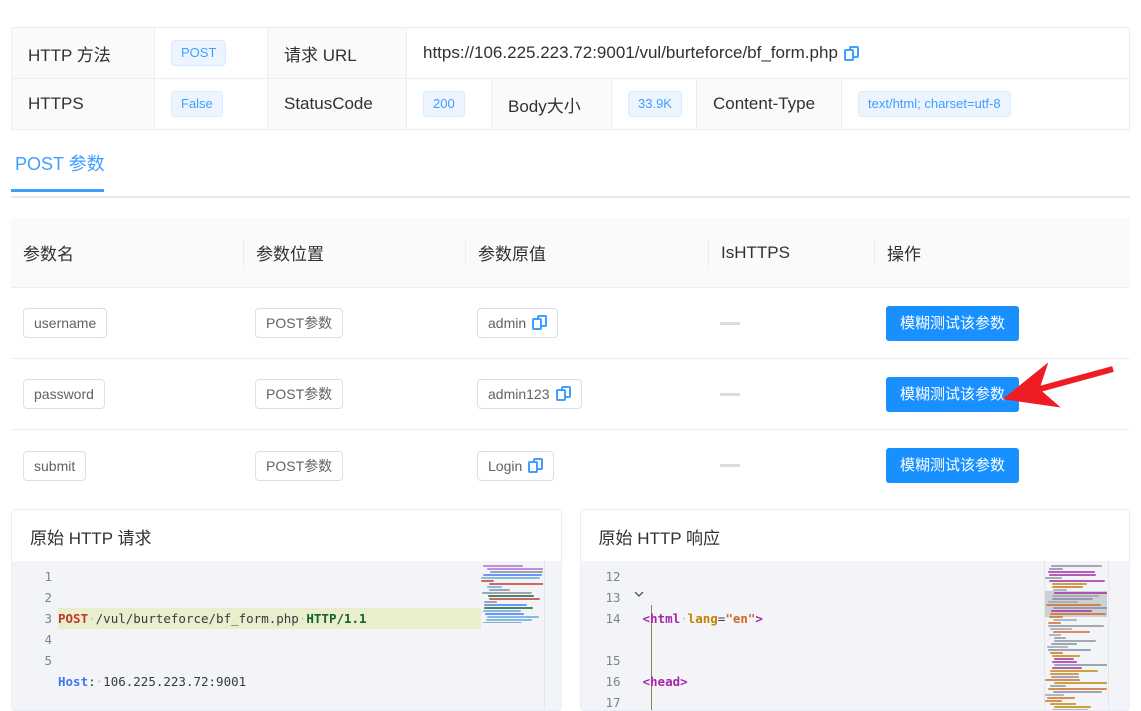  Describe the element at coordinates (197, 104) in the screenshot. I see `https-tag: False` at that location.